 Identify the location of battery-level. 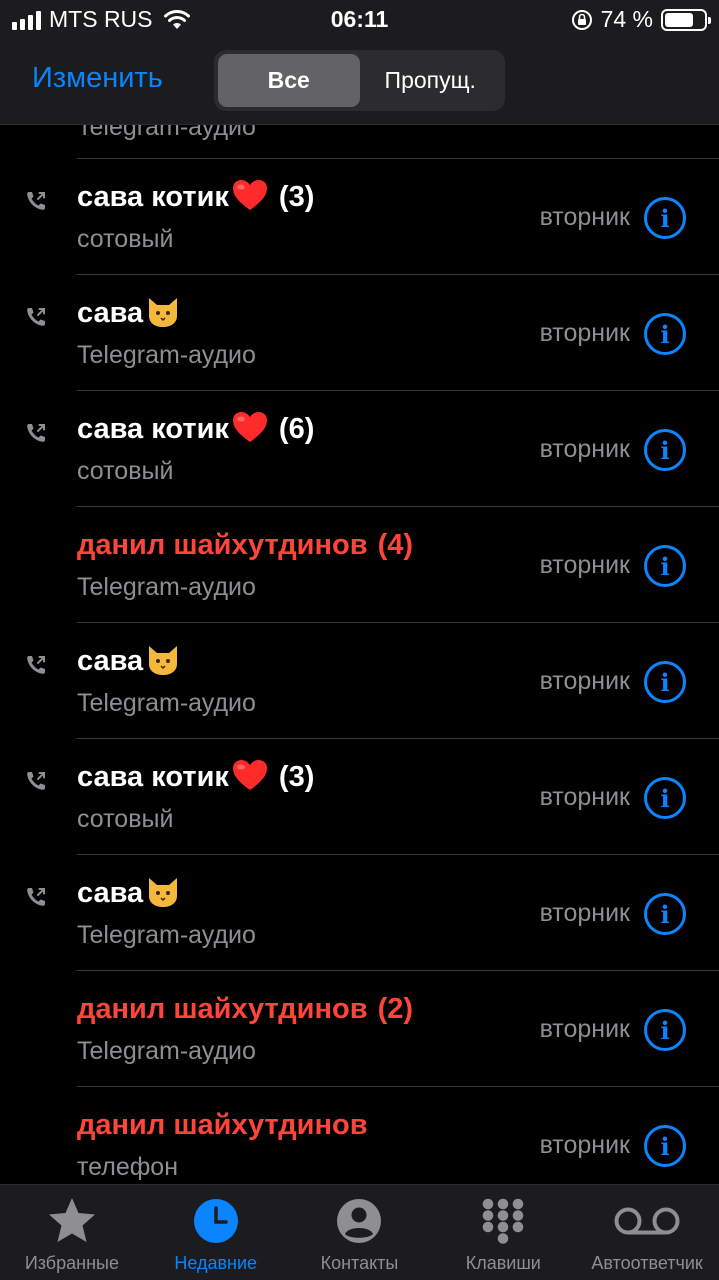
(679, 19).